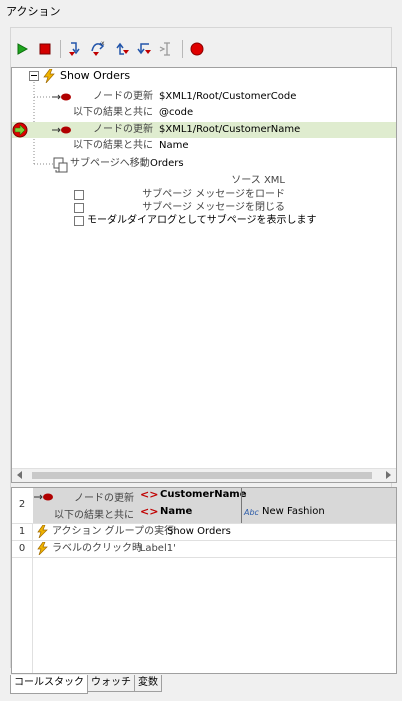 This screenshot has height=701, width=402. What do you see at coordinates (241, 505) in the screenshot?
I see `column-divider` at bounding box center [241, 505].